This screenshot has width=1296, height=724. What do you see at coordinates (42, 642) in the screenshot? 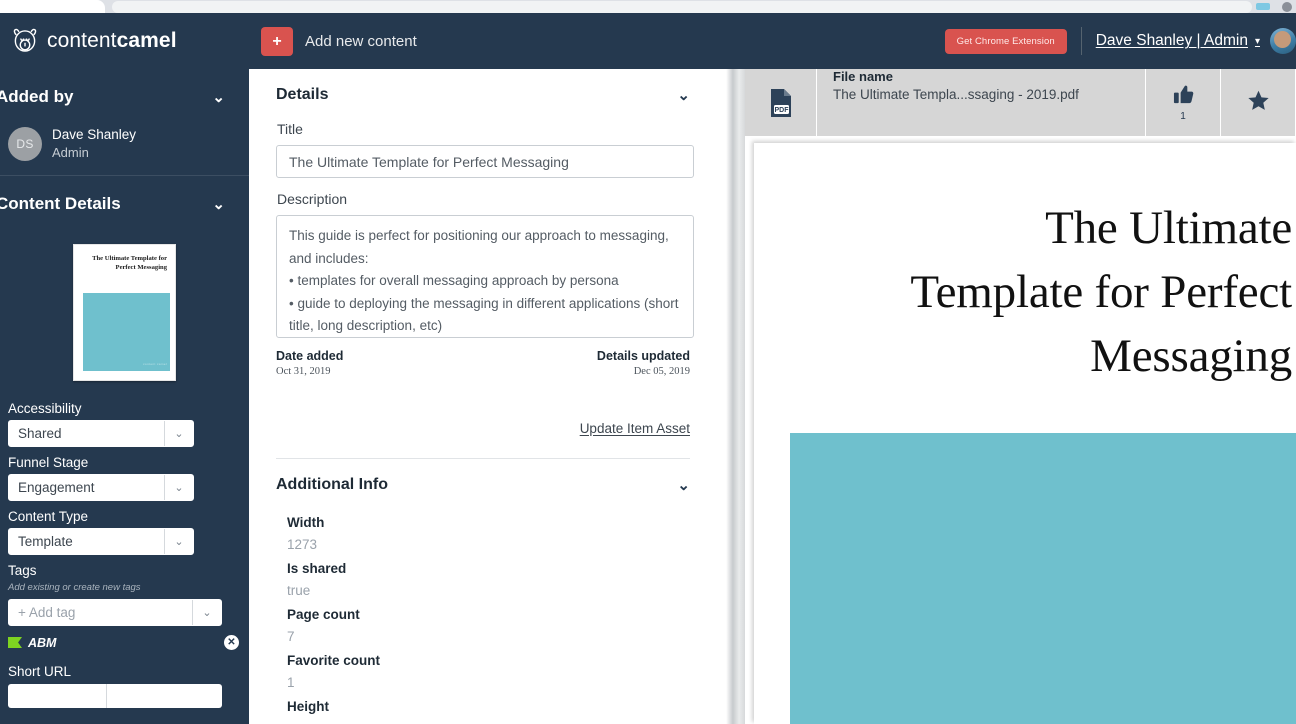
I see `tag-name: ABM` at bounding box center [42, 642].